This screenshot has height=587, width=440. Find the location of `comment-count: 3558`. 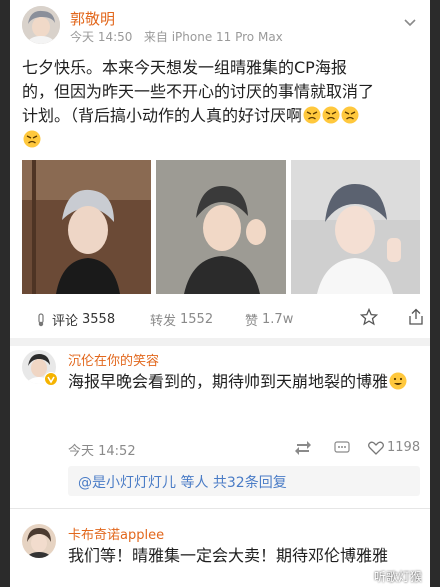

comment-count: 3558 is located at coordinates (99, 319).